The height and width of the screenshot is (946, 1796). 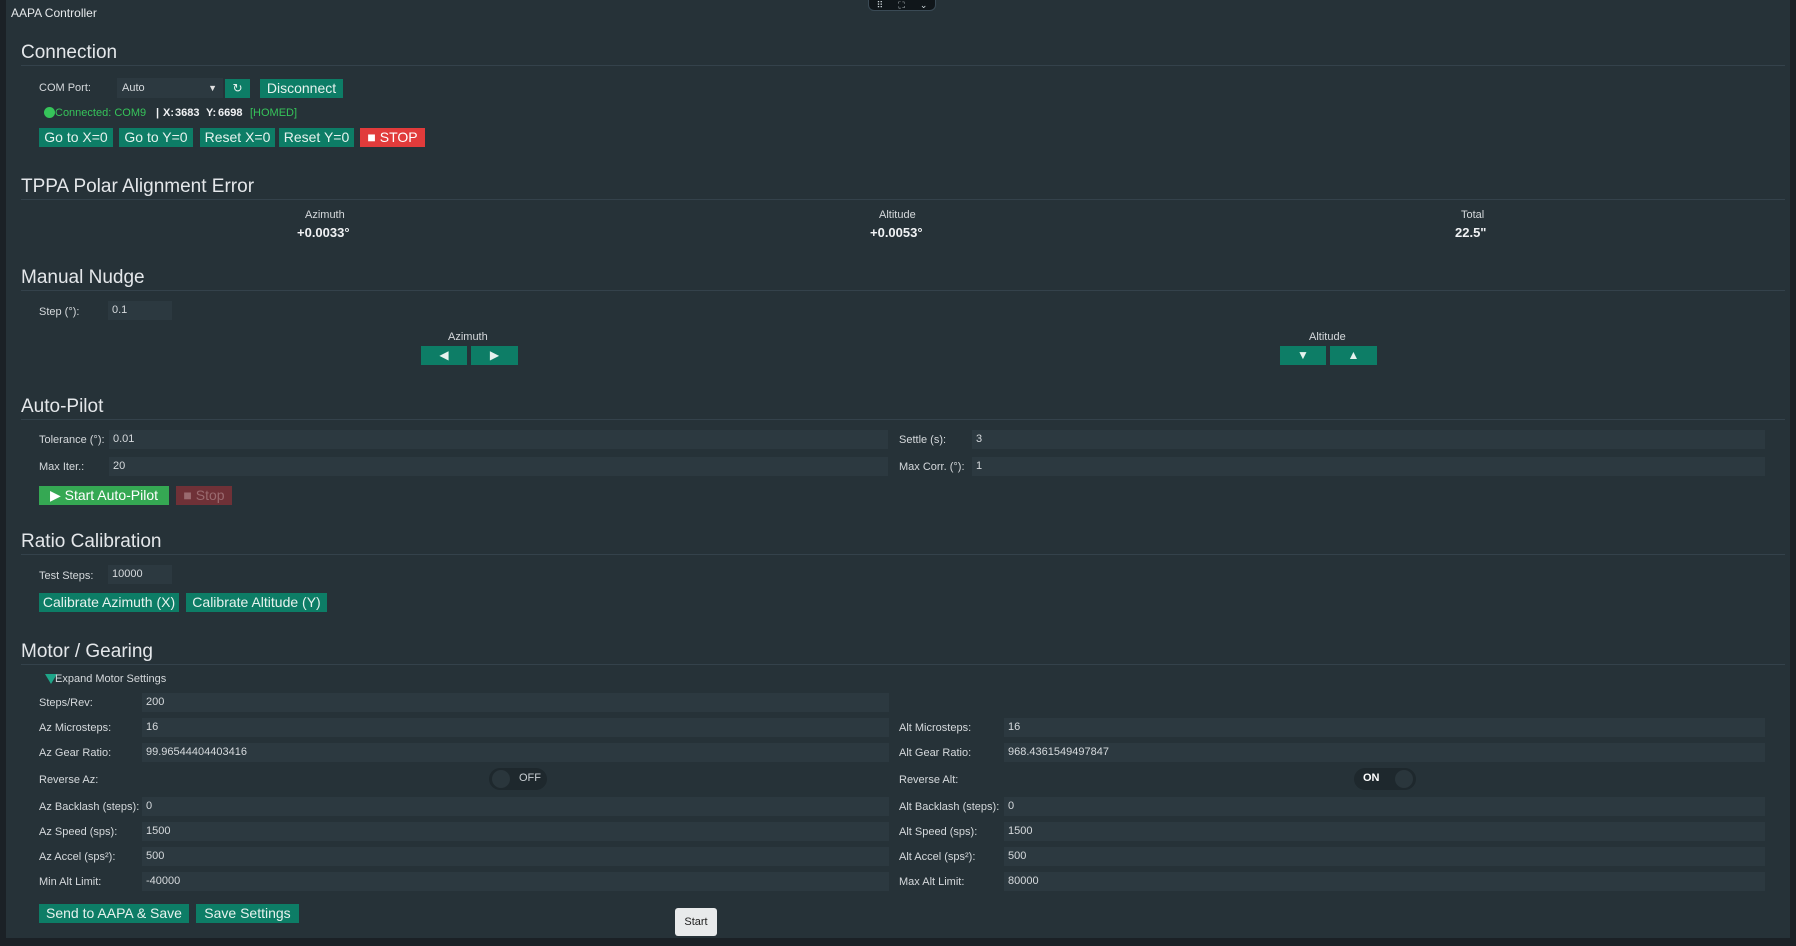 I want to click on reverse-alt-label: Reverse Alt:, so click(x=929, y=780).